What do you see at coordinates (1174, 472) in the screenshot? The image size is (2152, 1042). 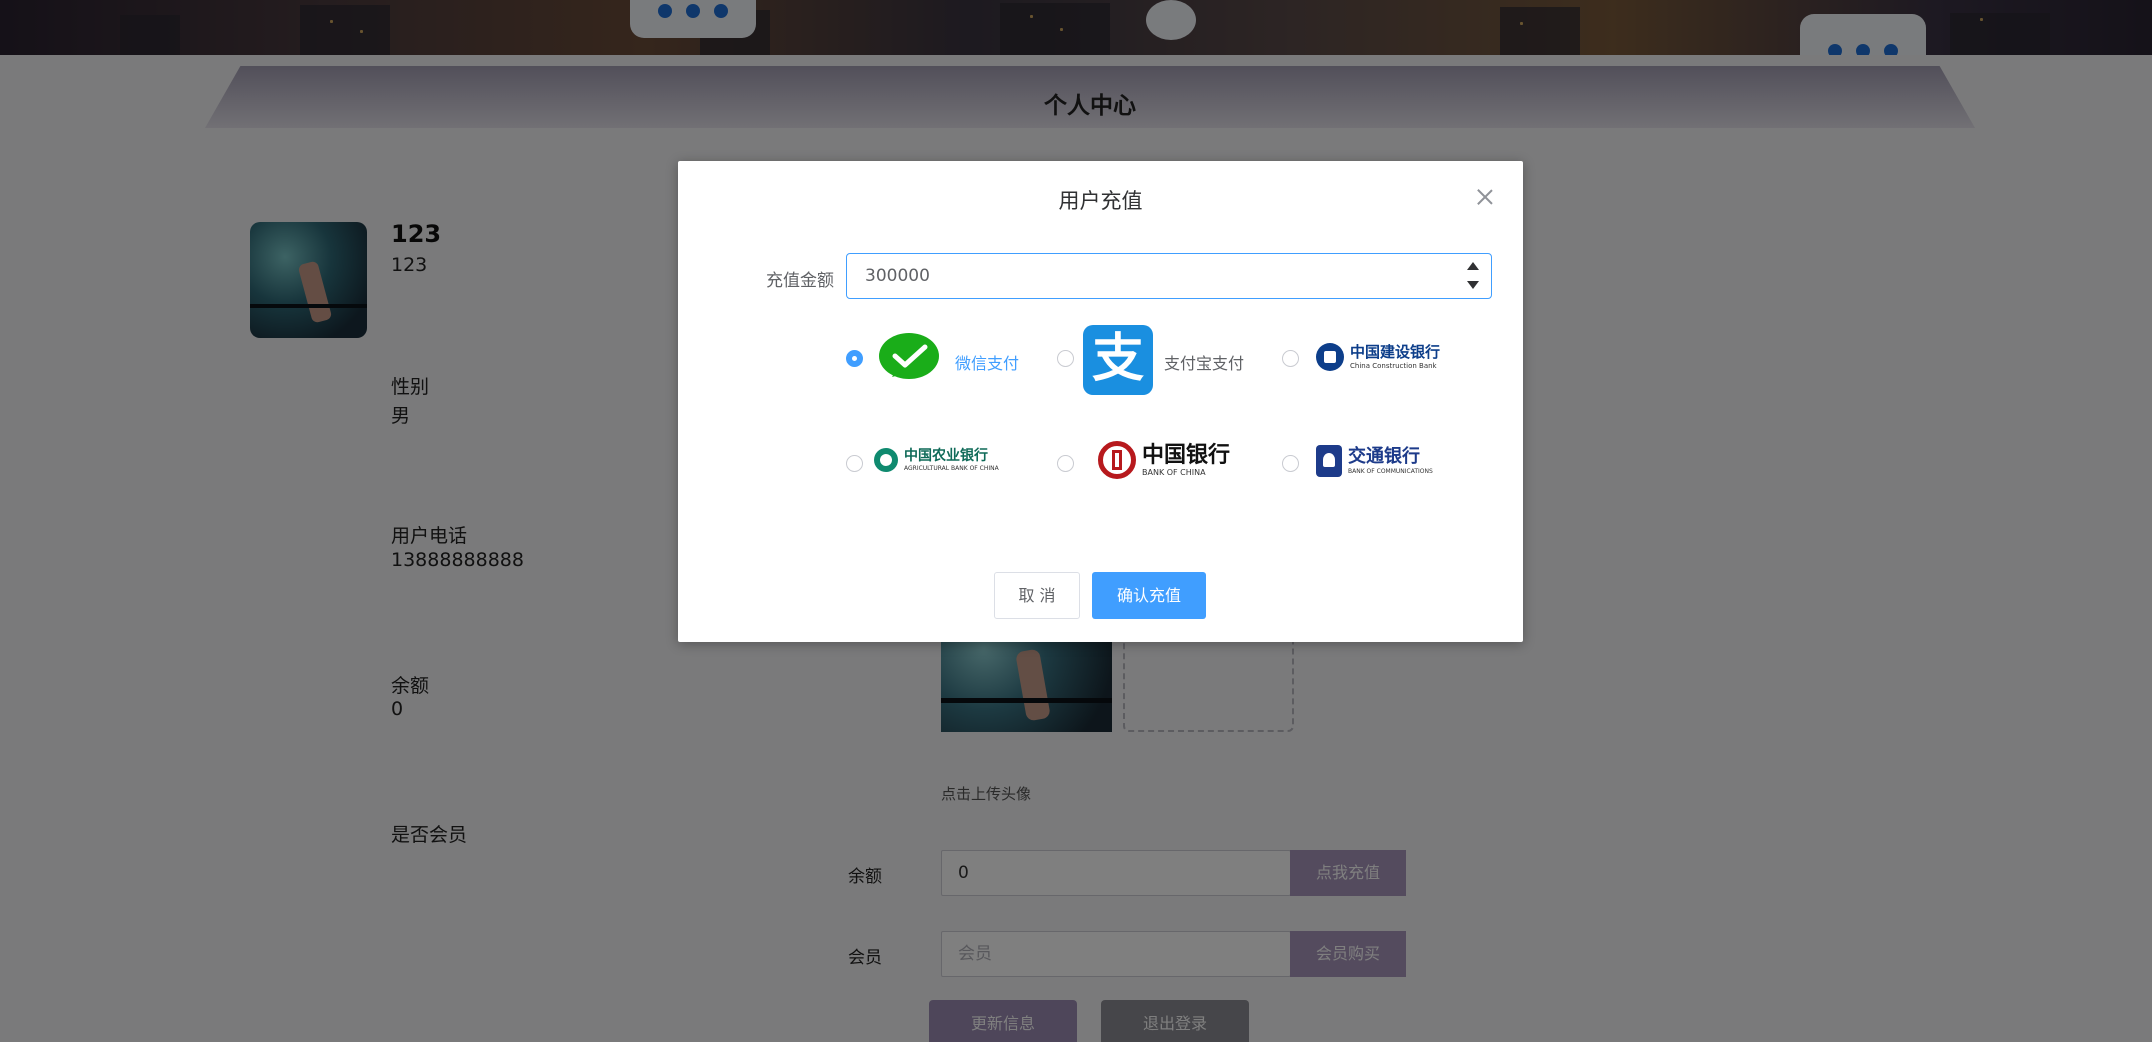 I see `boc-sub: BANK OF CHINA` at bounding box center [1174, 472].